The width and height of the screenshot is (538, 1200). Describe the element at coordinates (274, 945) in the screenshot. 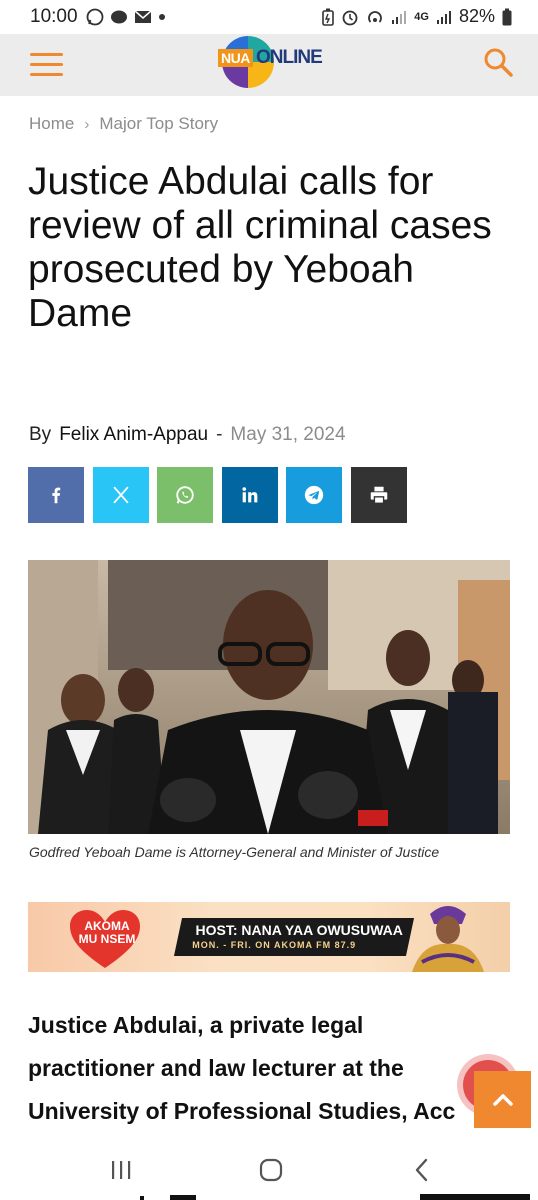

I see `ad-schedule: MON. - FRI. ON AKOMA FM 87.9` at that location.